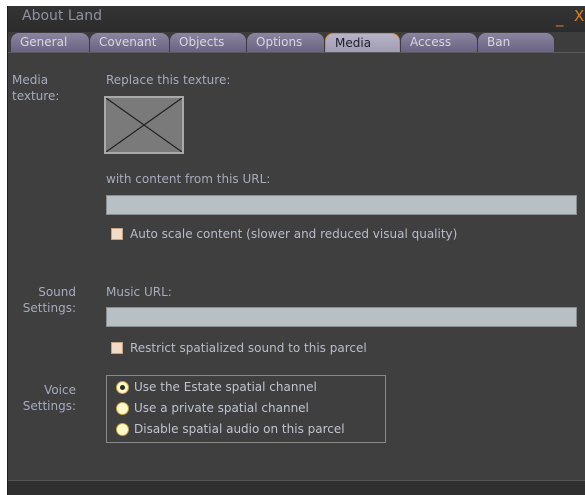 The height and width of the screenshot is (495, 585). Describe the element at coordinates (296, 19) in the screenshot. I see `title-bar: About Land _ X` at that location.